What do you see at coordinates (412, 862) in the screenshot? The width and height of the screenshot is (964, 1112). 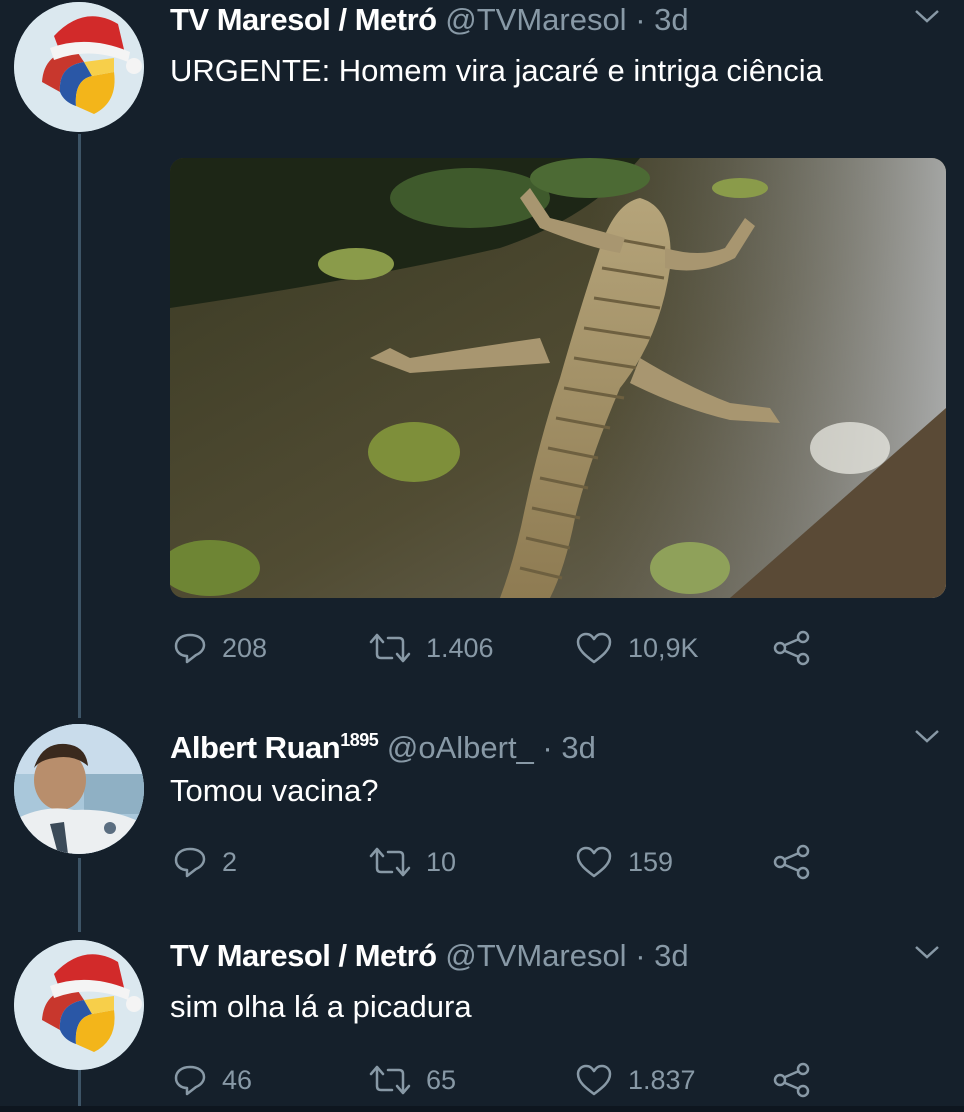 I see `retweet-action: 10` at bounding box center [412, 862].